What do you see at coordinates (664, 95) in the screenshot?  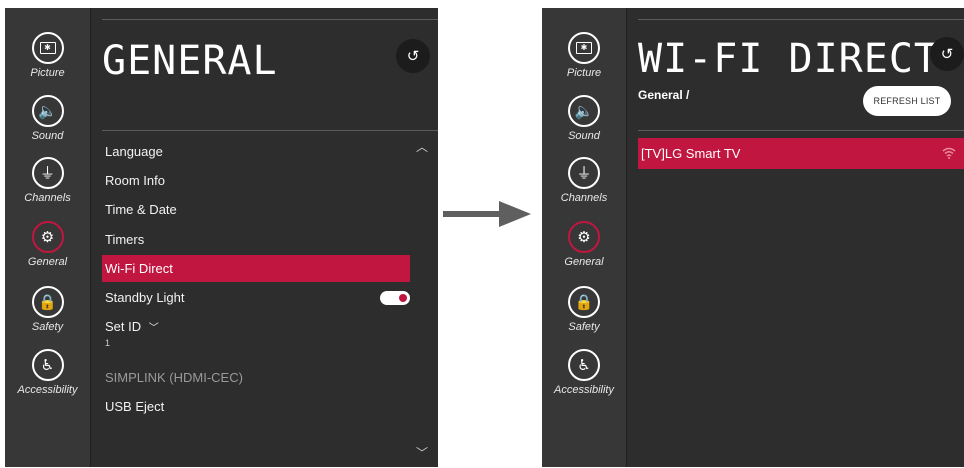 I see `breadcrumb: General /` at bounding box center [664, 95].